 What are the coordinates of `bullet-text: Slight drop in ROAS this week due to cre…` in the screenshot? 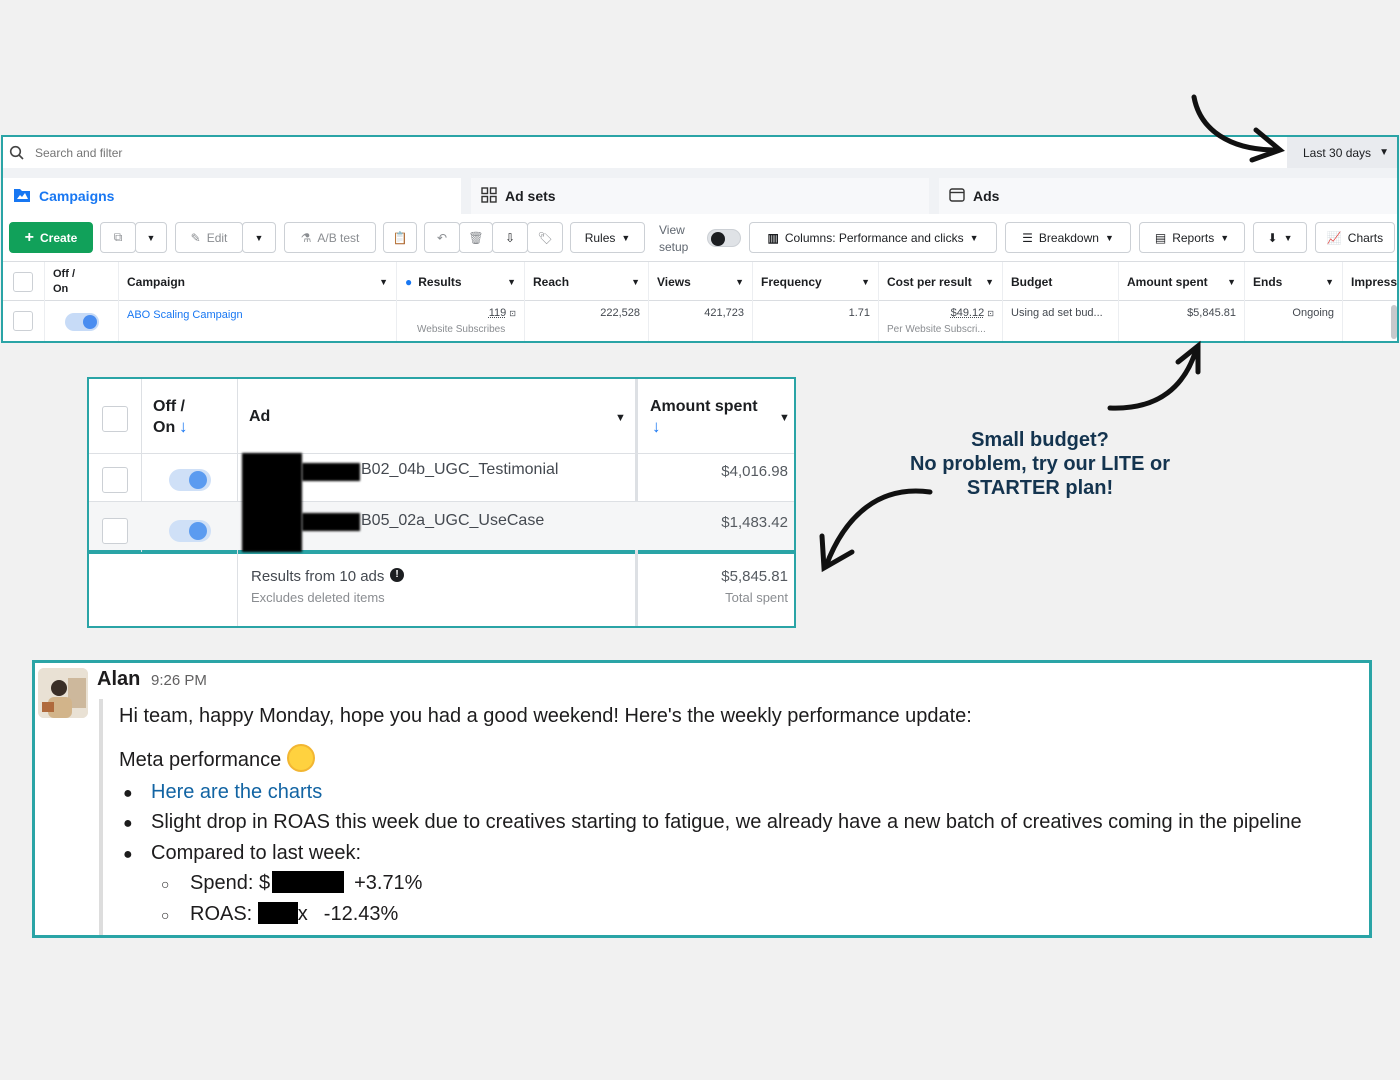 It's located at (726, 822).